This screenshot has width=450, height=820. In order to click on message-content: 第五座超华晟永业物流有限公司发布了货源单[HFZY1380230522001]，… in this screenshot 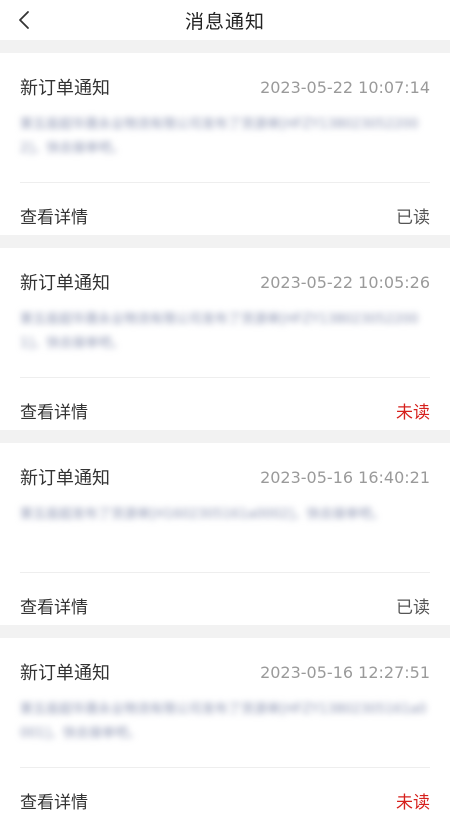, I will do `click(219, 331)`.